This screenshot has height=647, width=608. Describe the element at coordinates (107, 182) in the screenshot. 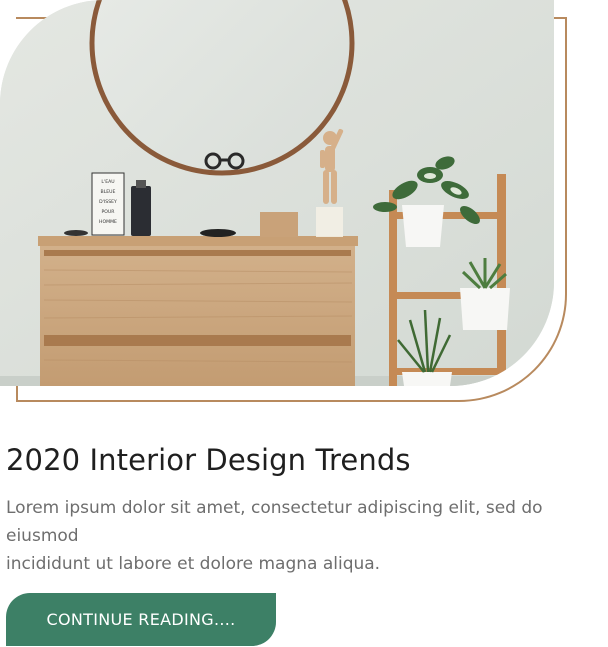

I see `svg-text: L'EAU` at that location.